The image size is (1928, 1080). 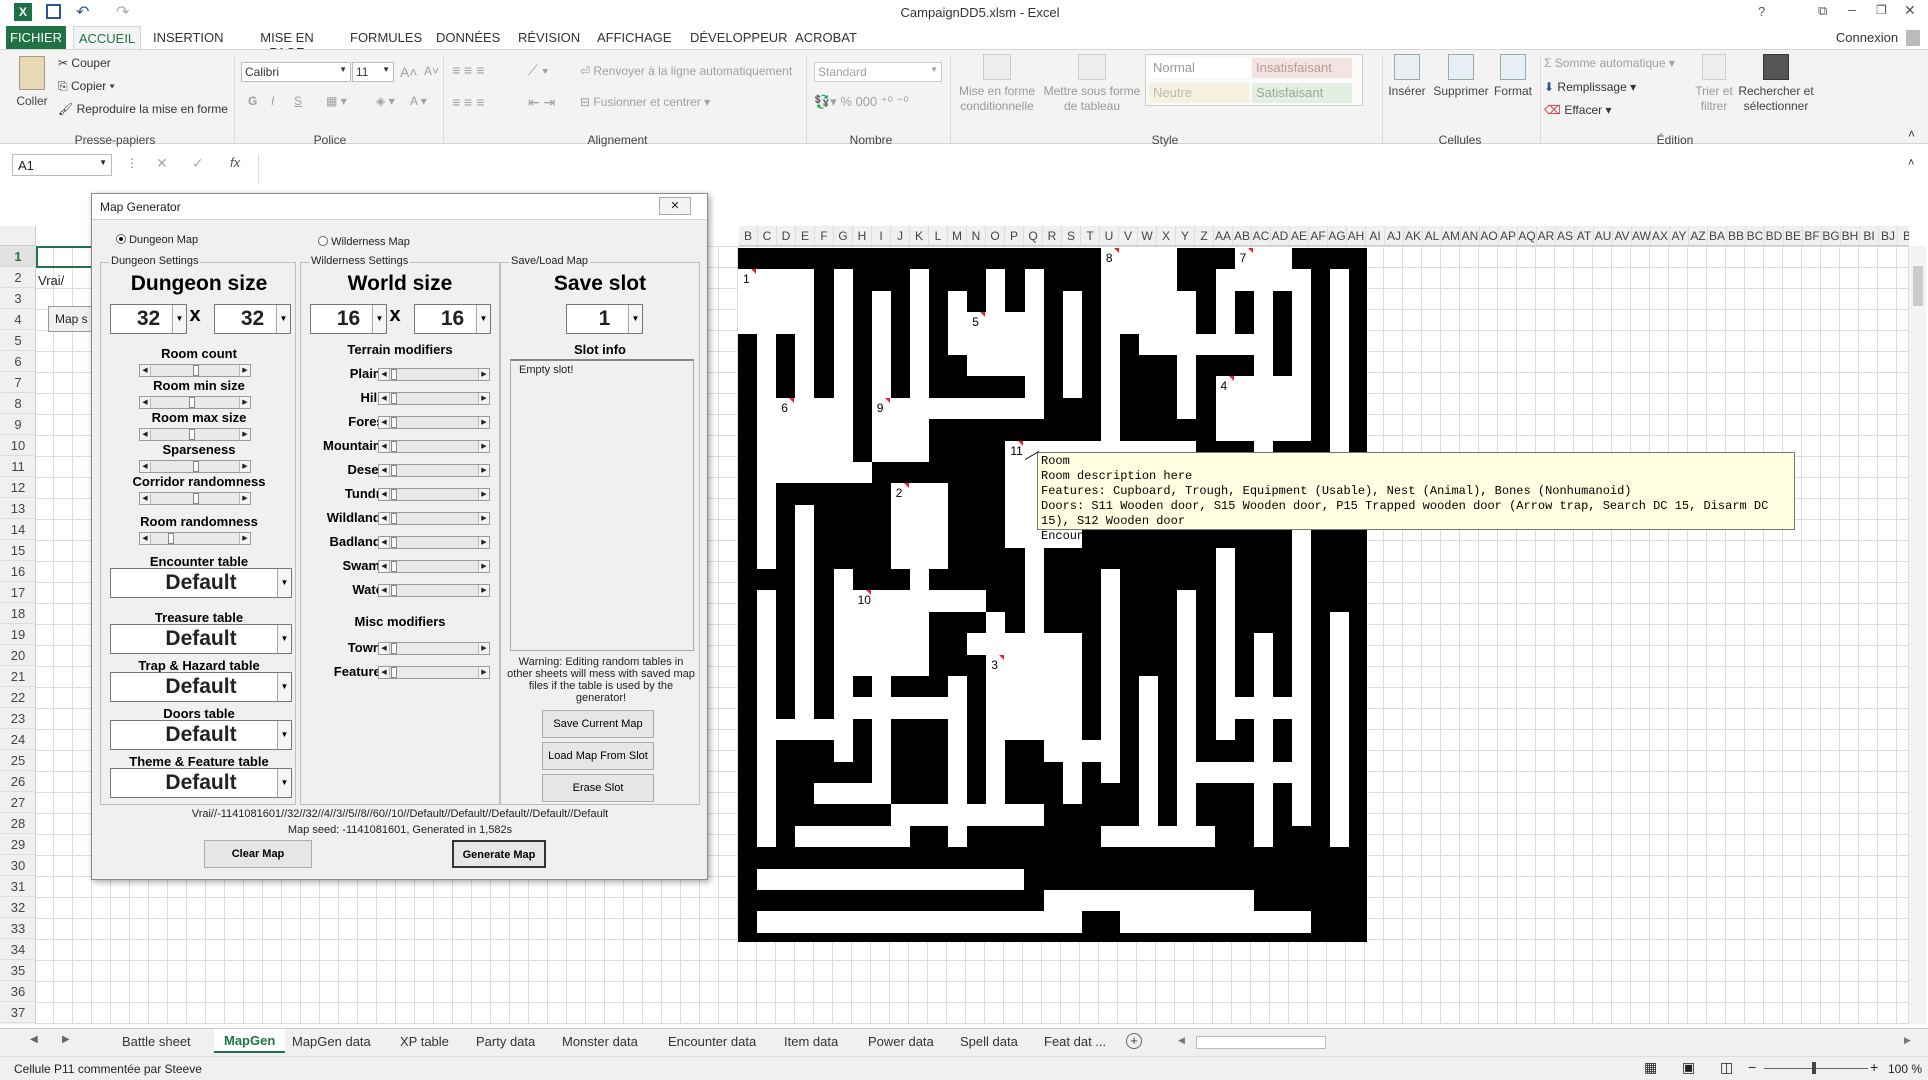 What do you see at coordinates (1888, 235) in the screenshot?
I see `column-header-bj: BJ` at bounding box center [1888, 235].